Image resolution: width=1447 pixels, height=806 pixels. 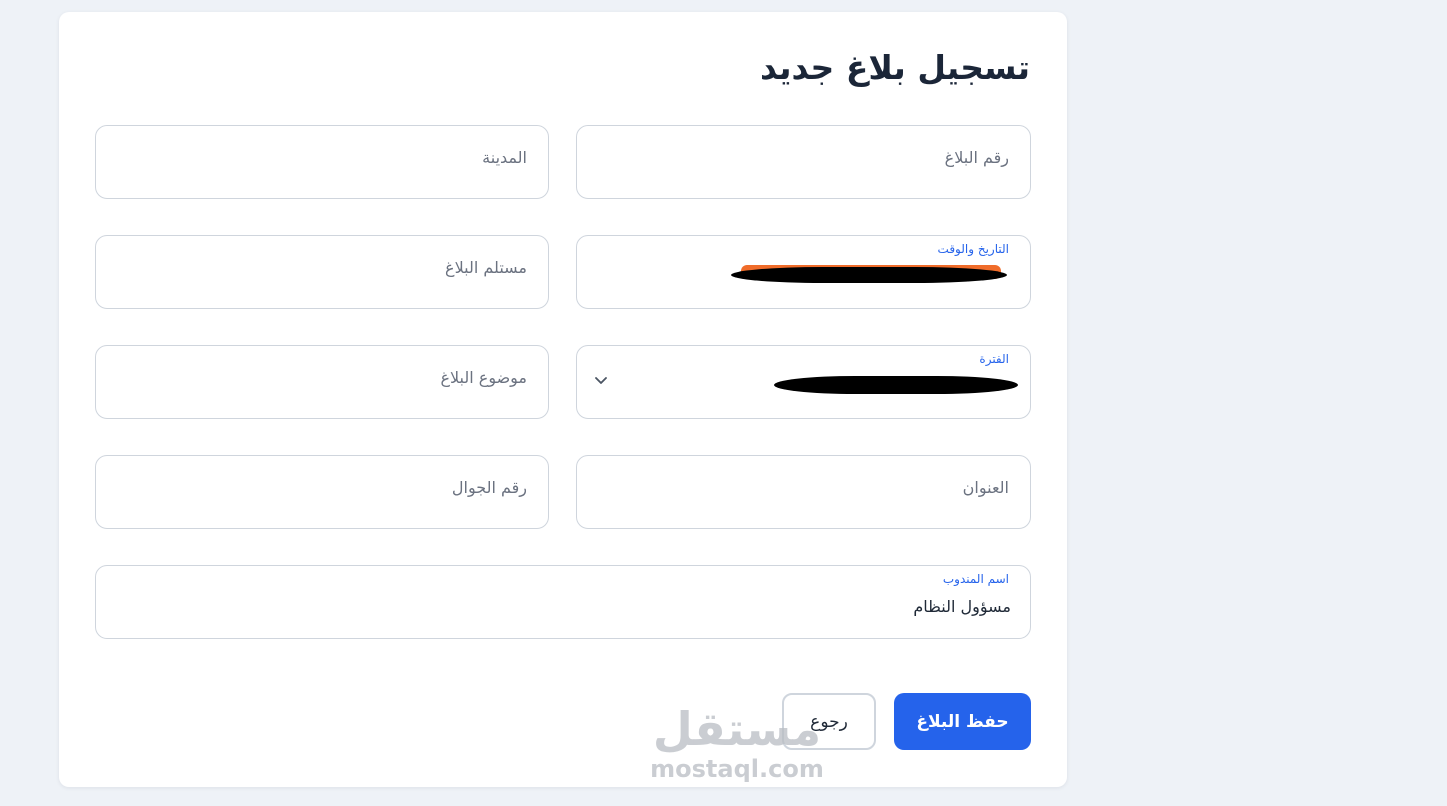 What do you see at coordinates (962, 606) in the screenshot?
I see `agent-name-value: مسؤول النظام` at bounding box center [962, 606].